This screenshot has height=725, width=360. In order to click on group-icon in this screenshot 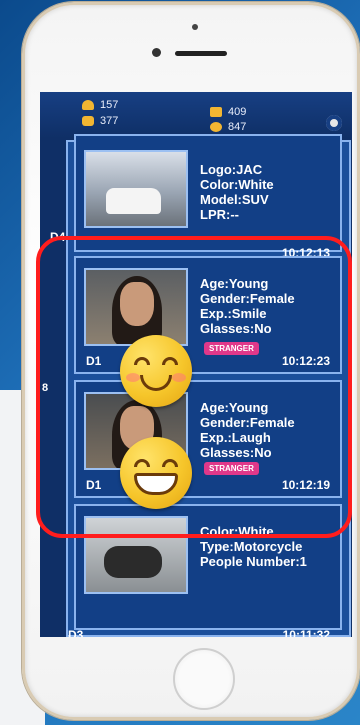, I will do `click(216, 112)`.